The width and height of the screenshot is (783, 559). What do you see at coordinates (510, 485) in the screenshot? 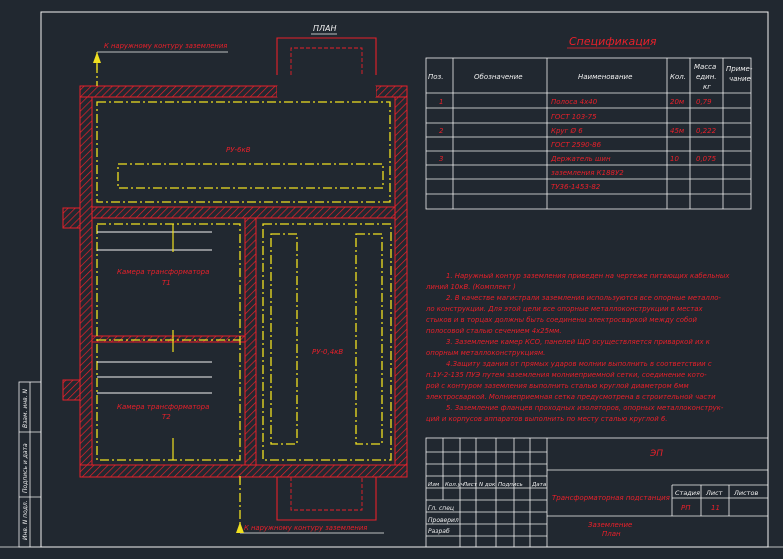
I see `tb-col-podp: Подпись` at bounding box center [510, 485].